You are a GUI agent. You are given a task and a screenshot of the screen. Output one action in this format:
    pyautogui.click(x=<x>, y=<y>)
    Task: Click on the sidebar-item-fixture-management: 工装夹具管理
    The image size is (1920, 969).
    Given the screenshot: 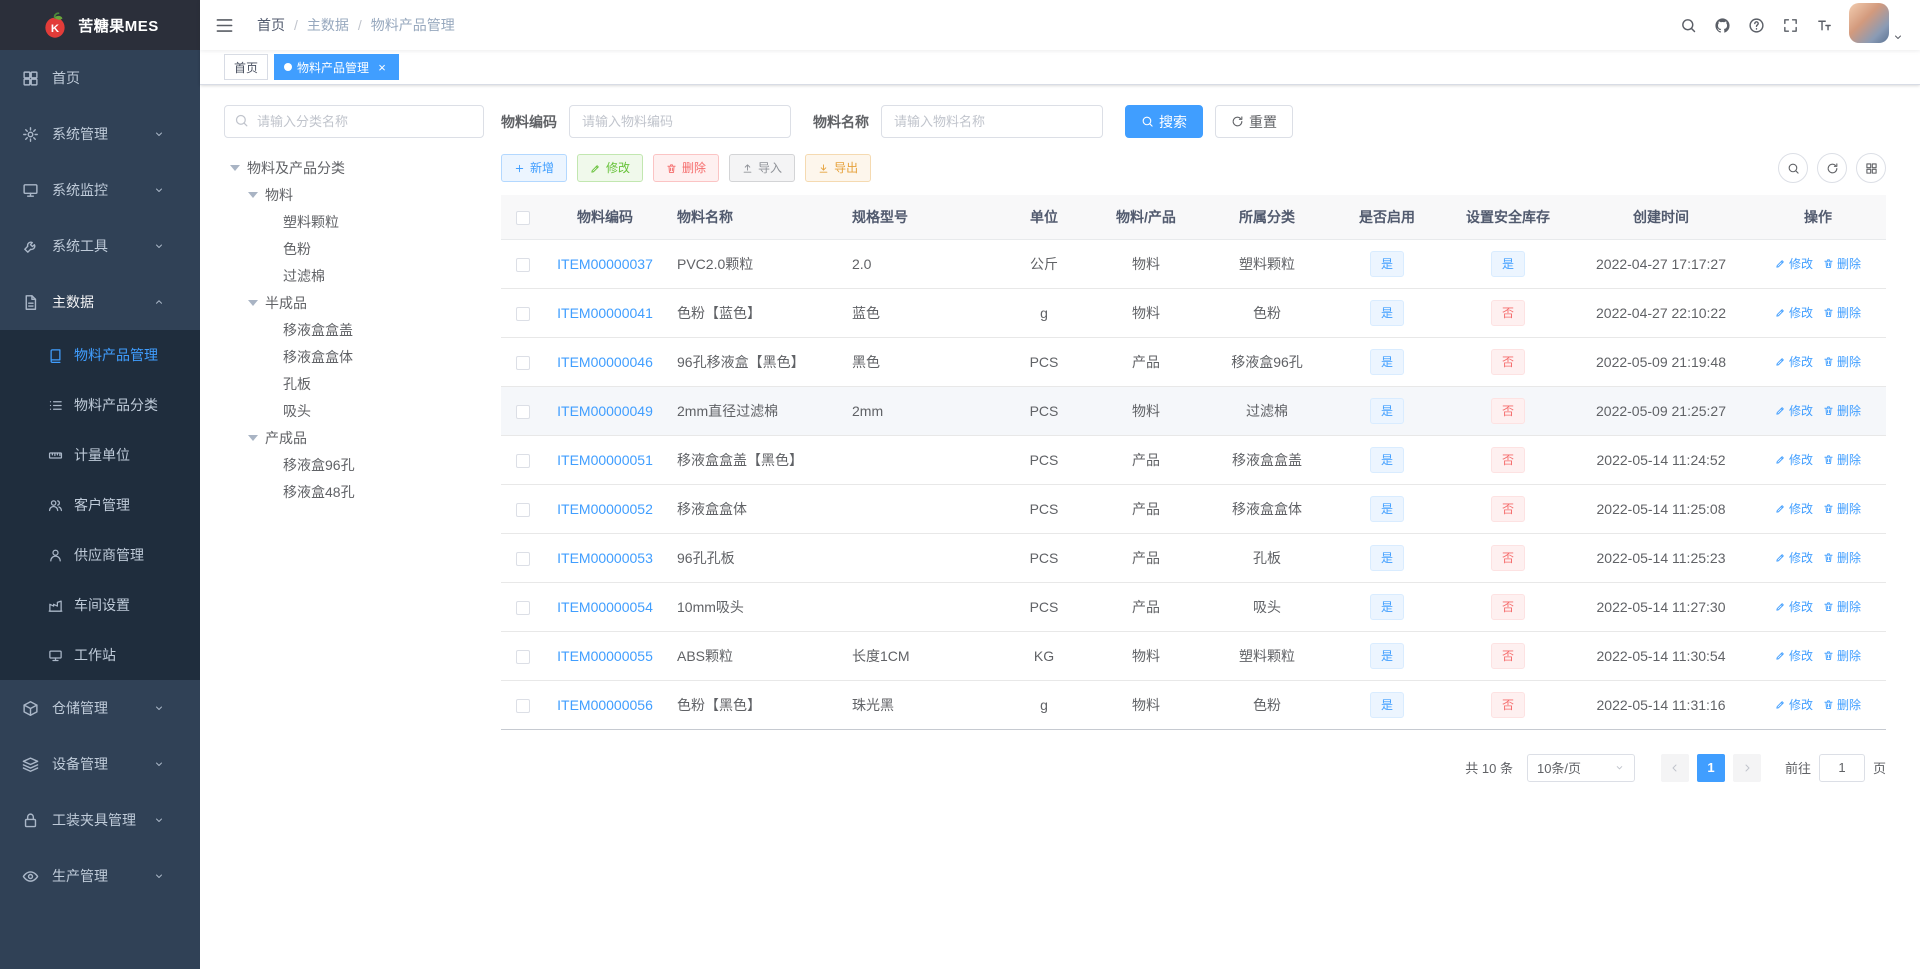 What is the action you would take?
    pyautogui.click(x=100, y=820)
    